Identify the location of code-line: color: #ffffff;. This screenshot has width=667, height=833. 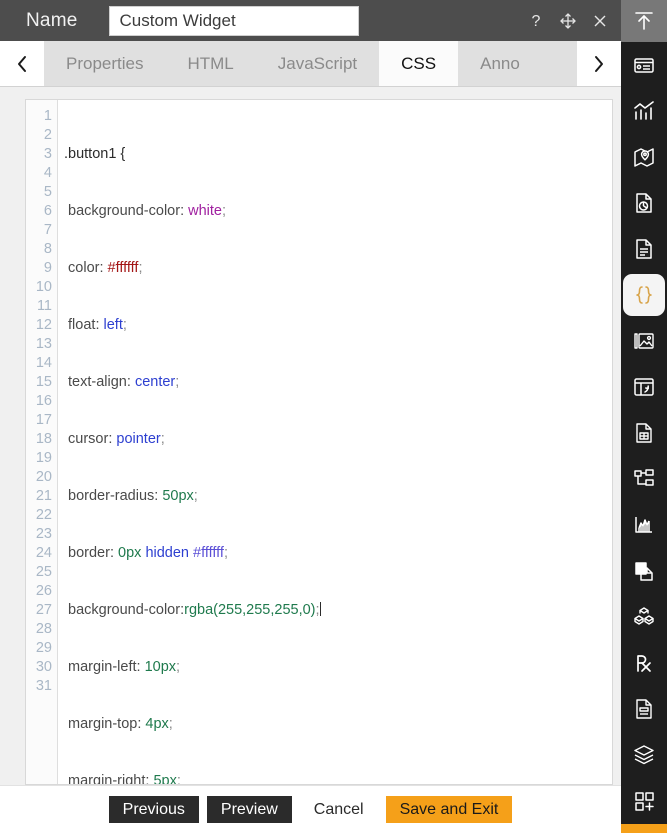
(105, 268).